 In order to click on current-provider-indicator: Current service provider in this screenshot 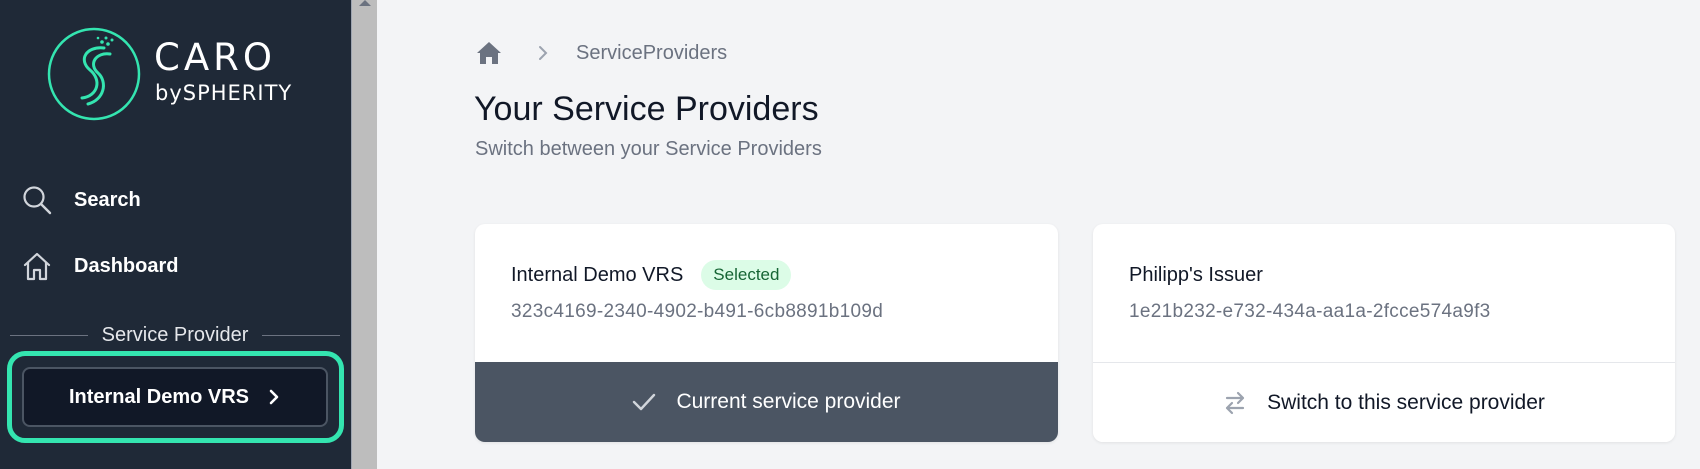, I will do `click(766, 402)`.